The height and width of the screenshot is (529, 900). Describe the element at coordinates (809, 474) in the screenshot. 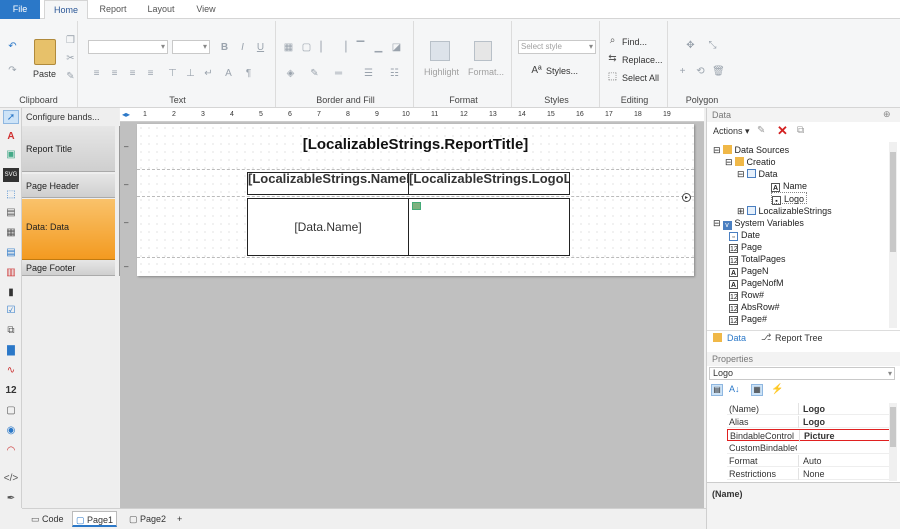

I see `property-row: Restrictions None` at that location.